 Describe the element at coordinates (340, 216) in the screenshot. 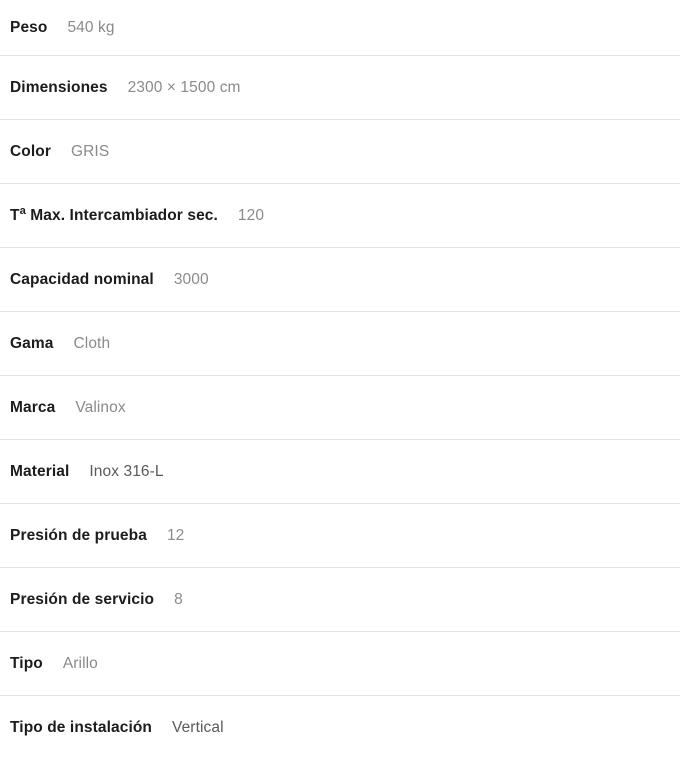

I see `table-row: Ta Max. Intercambiador sec. 120` at that location.